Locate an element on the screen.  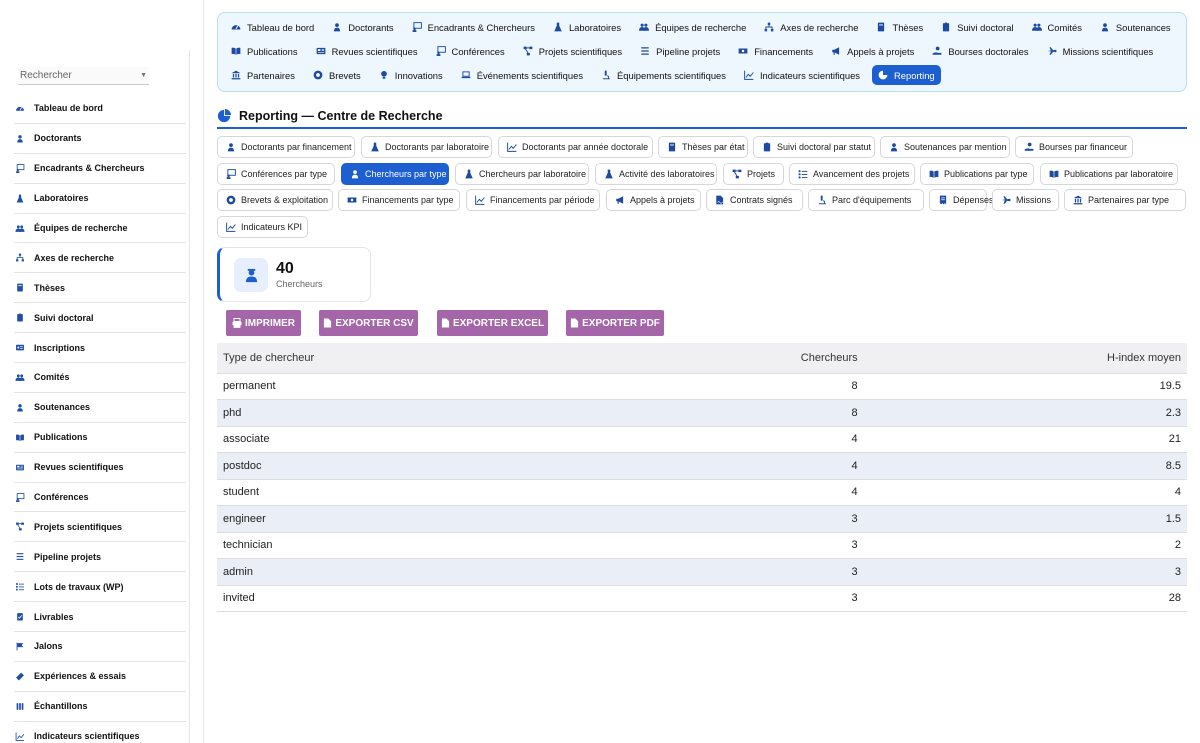
top-nav-label: Comités is located at coordinates (1064, 27).